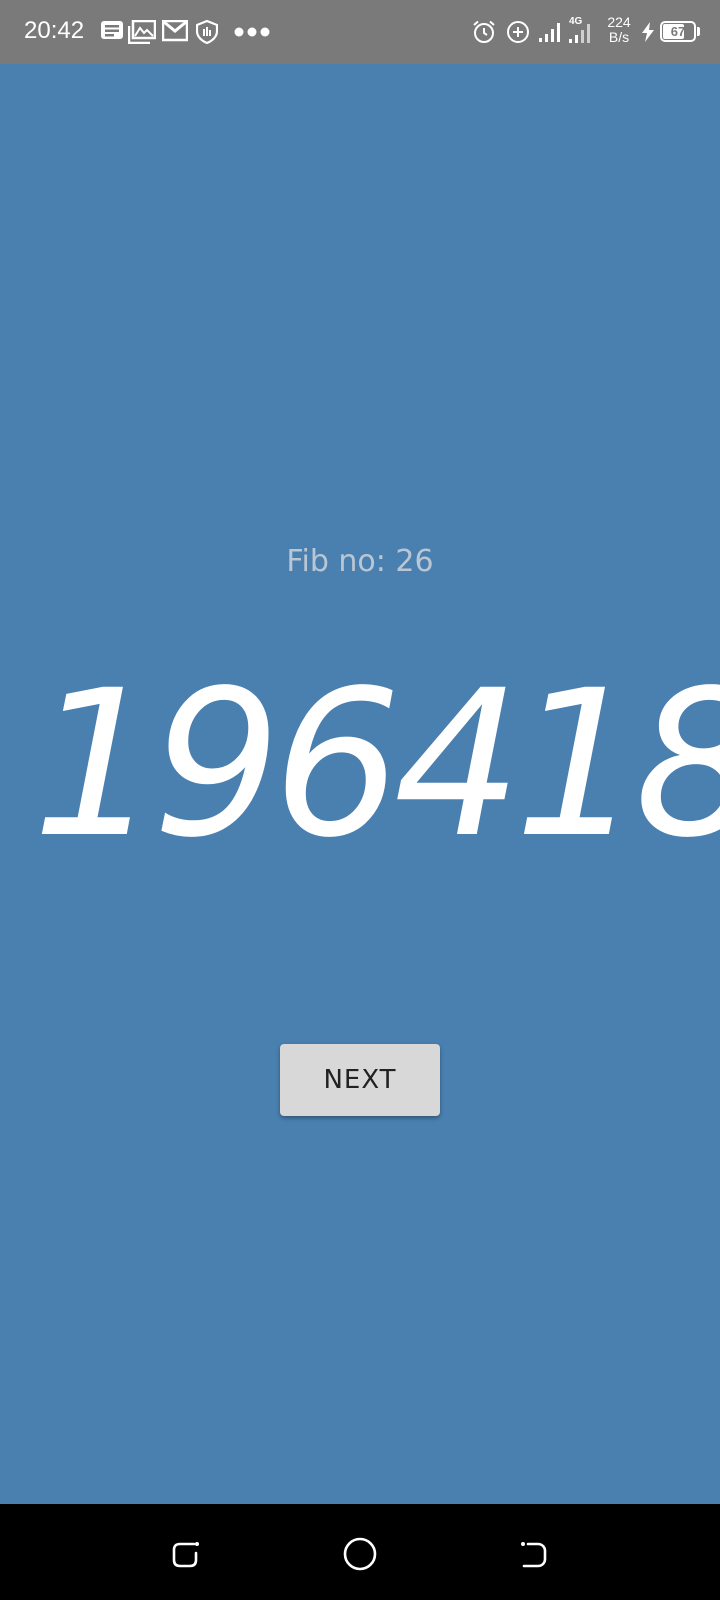  Describe the element at coordinates (252, 39) in the screenshot. I see `more-dots-icon` at that location.